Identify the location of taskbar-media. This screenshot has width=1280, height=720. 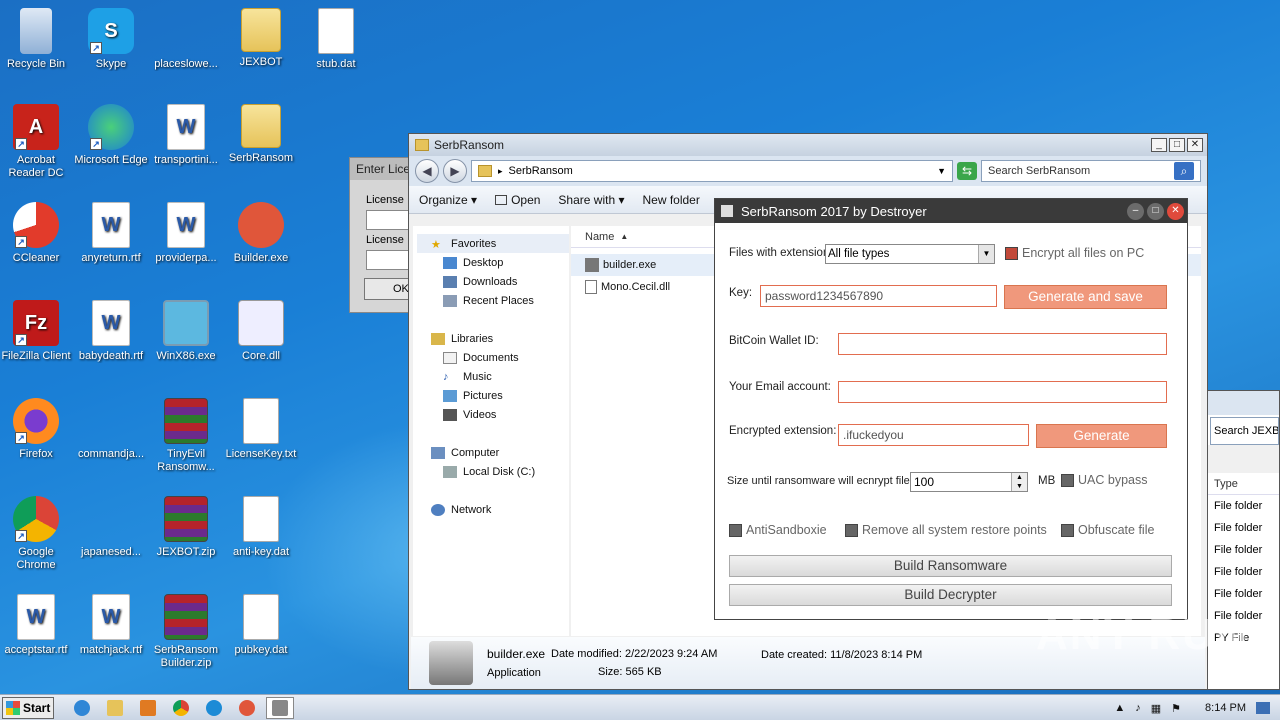
(148, 708).